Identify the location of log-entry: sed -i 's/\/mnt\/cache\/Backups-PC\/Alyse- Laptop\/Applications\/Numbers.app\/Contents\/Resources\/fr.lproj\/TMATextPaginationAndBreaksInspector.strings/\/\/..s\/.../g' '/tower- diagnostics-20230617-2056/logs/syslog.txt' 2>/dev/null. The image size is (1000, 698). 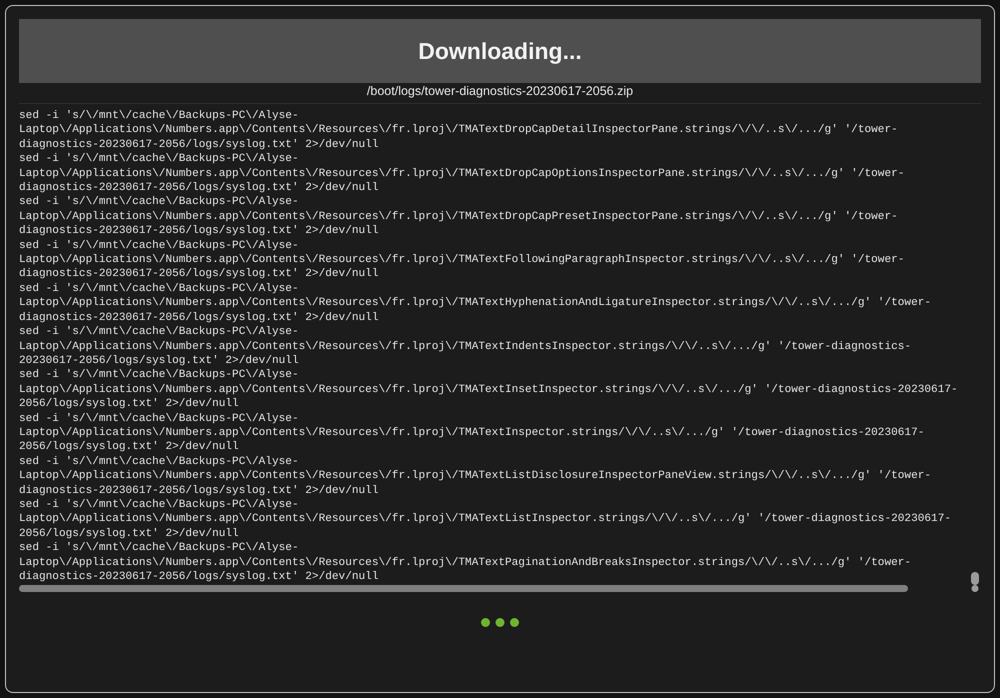
(465, 562).